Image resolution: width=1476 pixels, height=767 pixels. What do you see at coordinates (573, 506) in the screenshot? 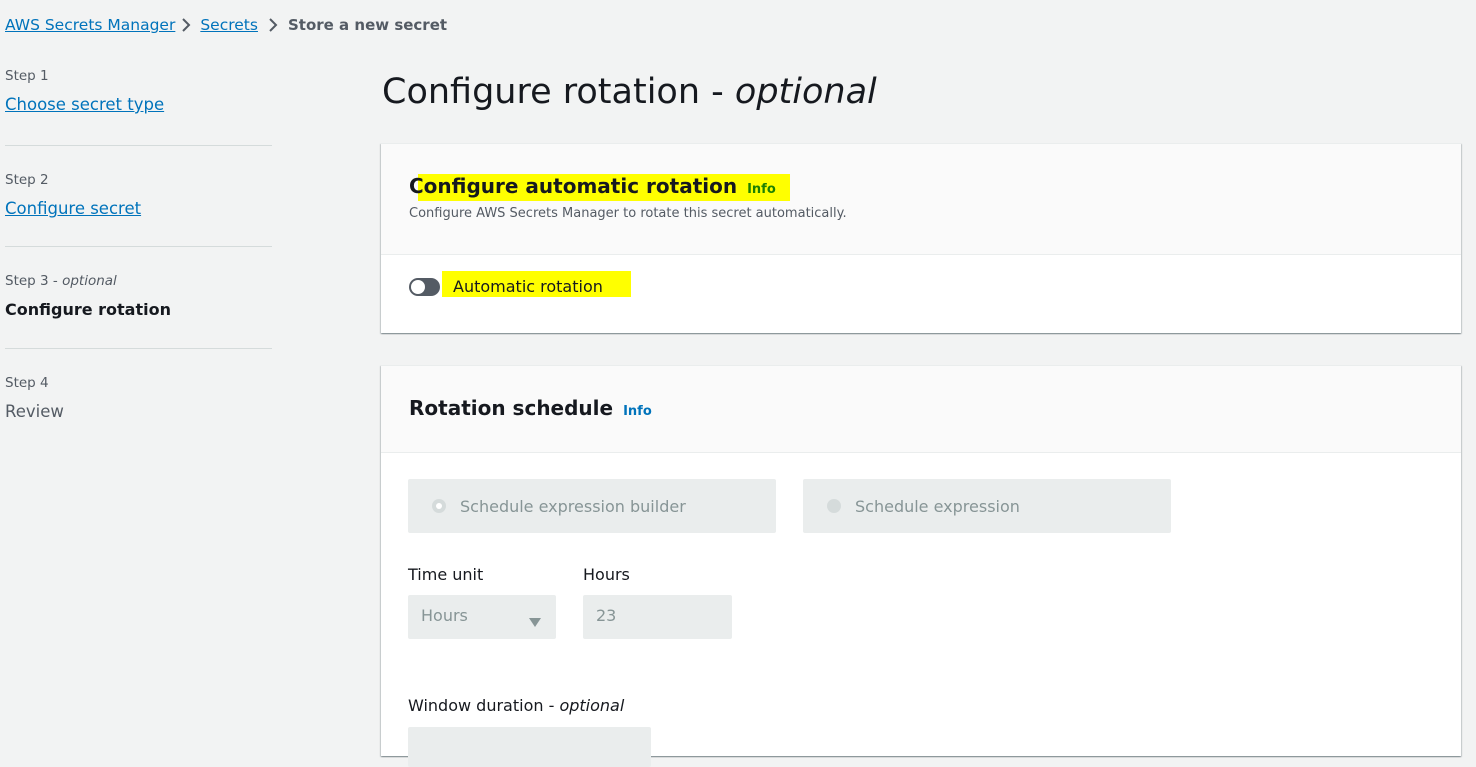
I see `option-label: Schedule expression builder` at bounding box center [573, 506].